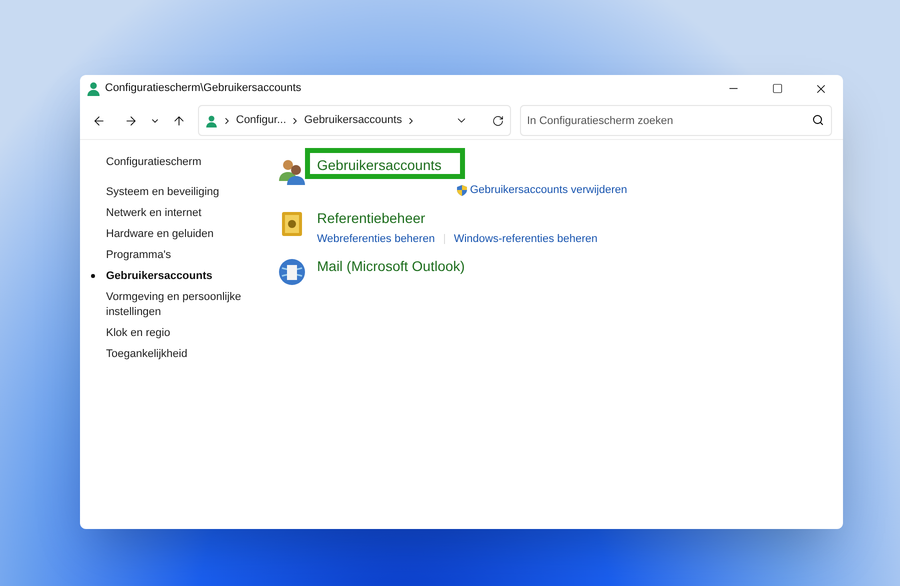 The width and height of the screenshot is (900, 586). What do you see at coordinates (154, 213) in the screenshot?
I see `sidebar-item: Netwerk en internet` at bounding box center [154, 213].